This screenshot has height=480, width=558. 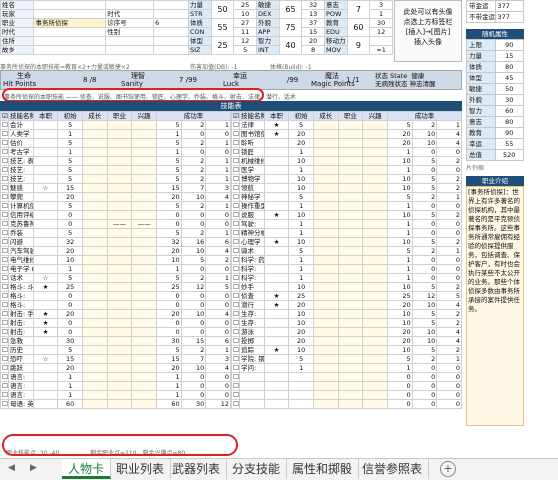 What do you see at coordinates (290, 9) in the screenshot?
I see `stat-value: 65` at bounding box center [290, 9].